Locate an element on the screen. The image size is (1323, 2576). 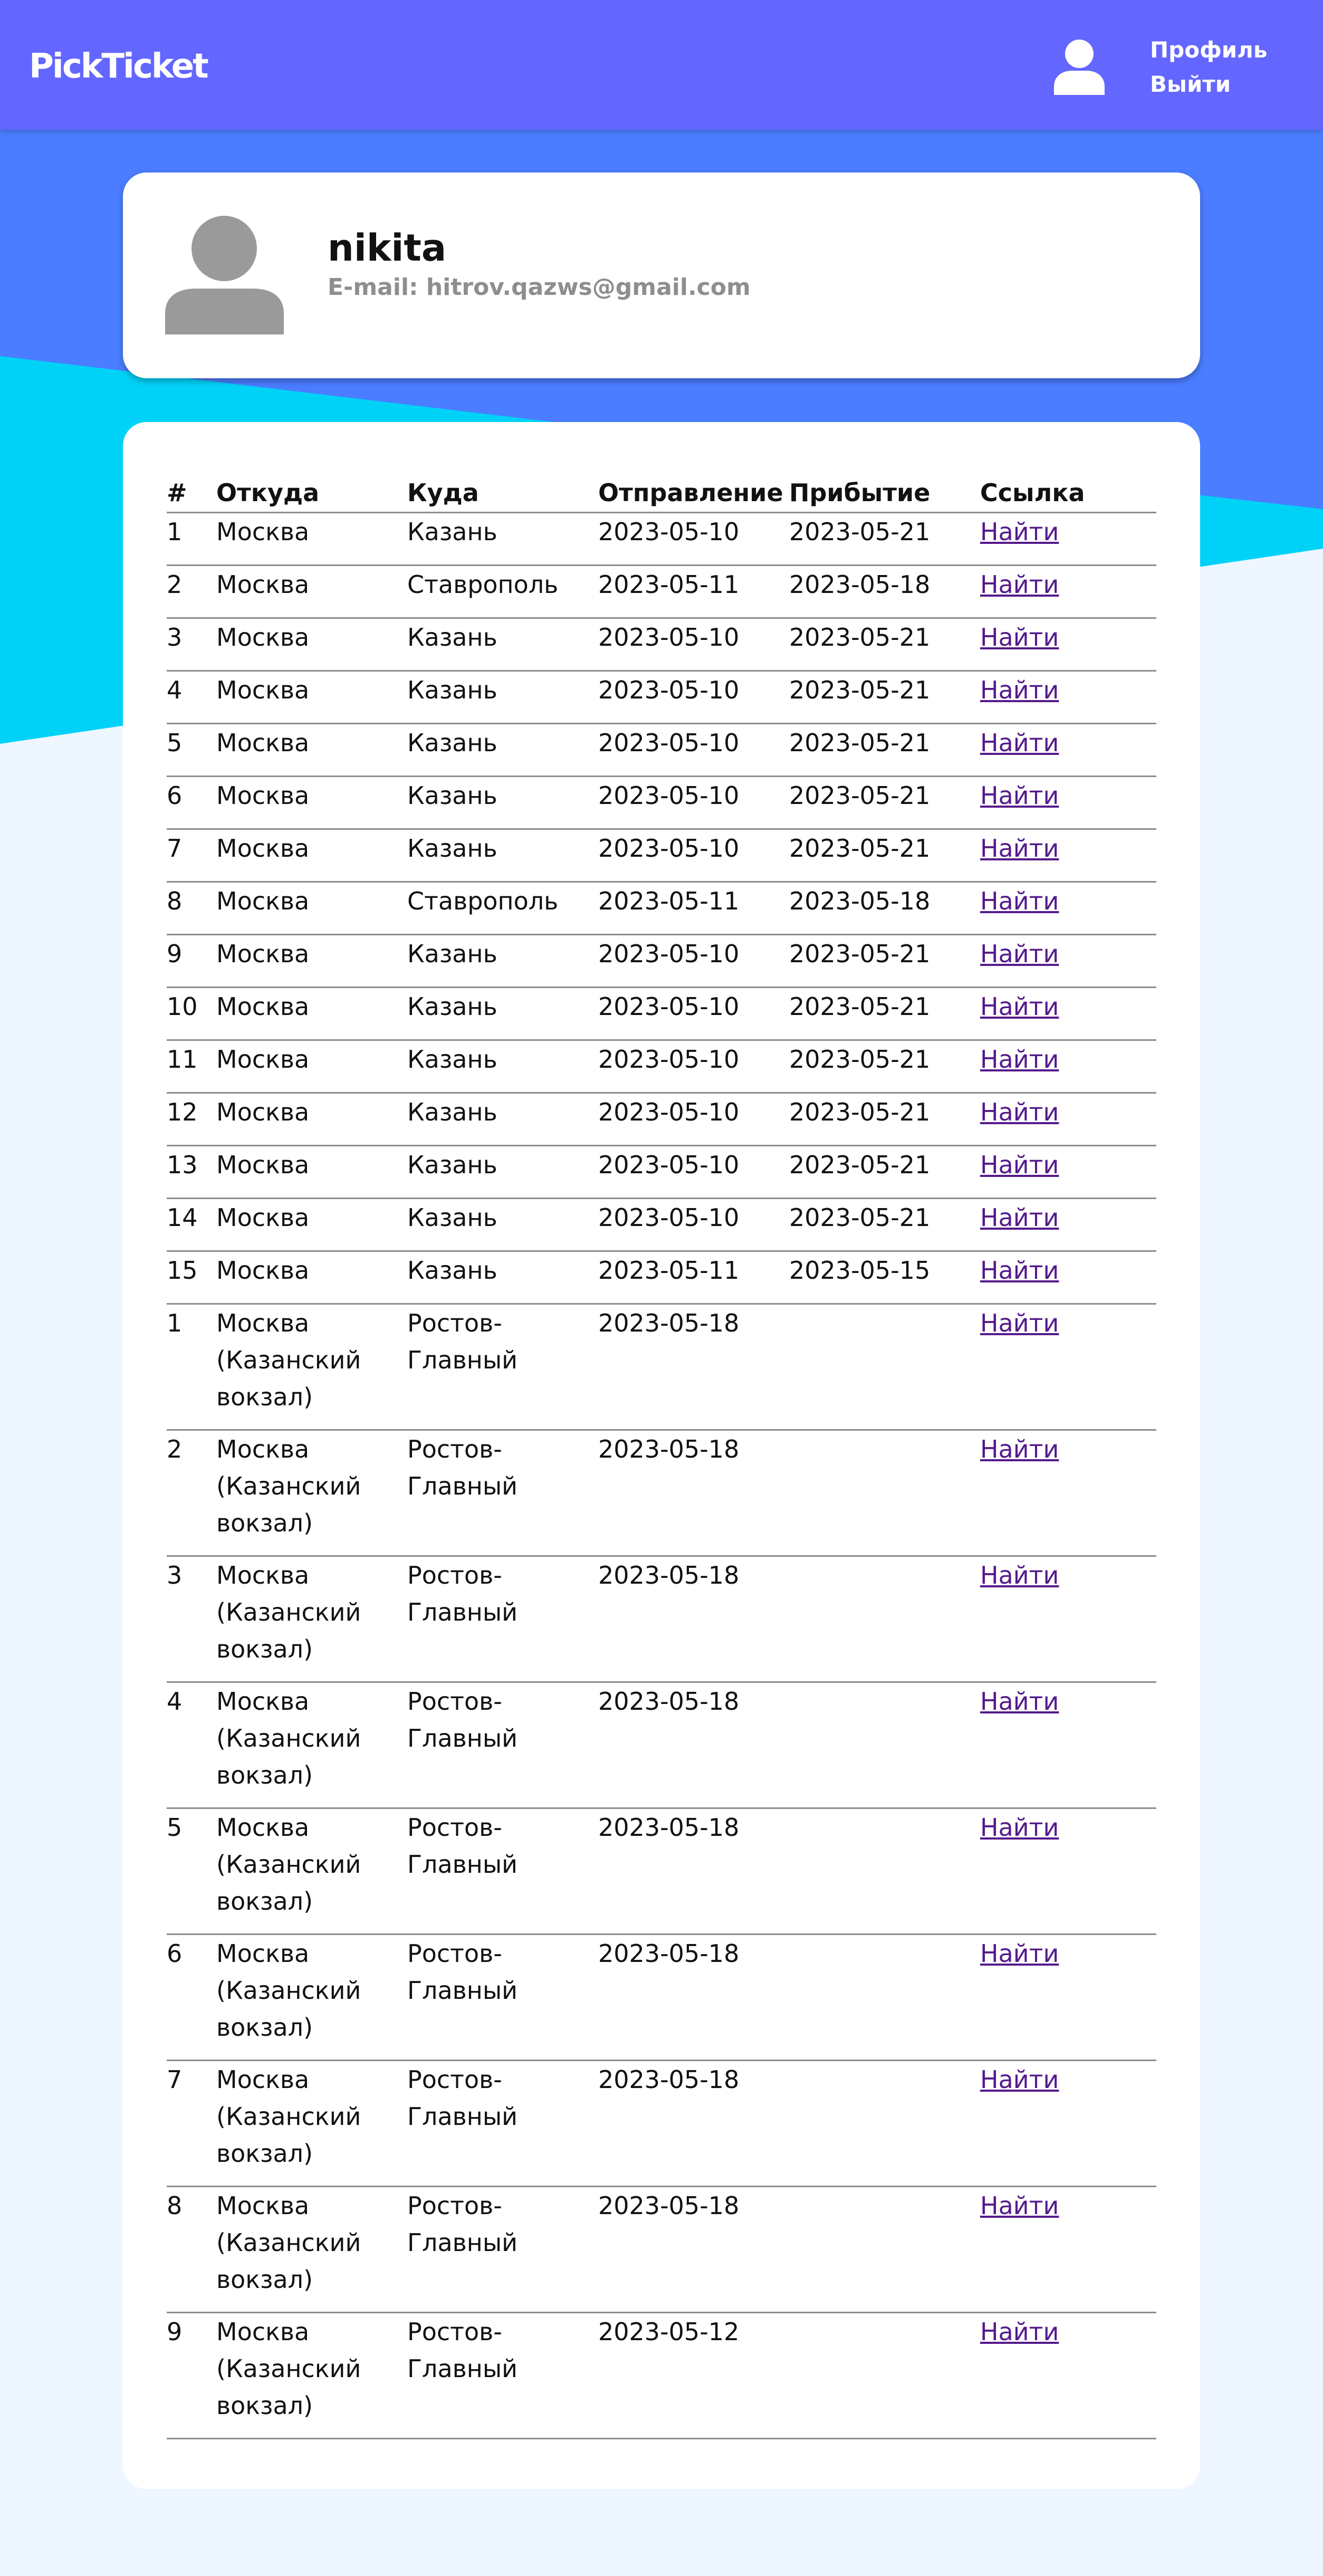
logout-link: Выйти is located at coordinates (1209, 84).